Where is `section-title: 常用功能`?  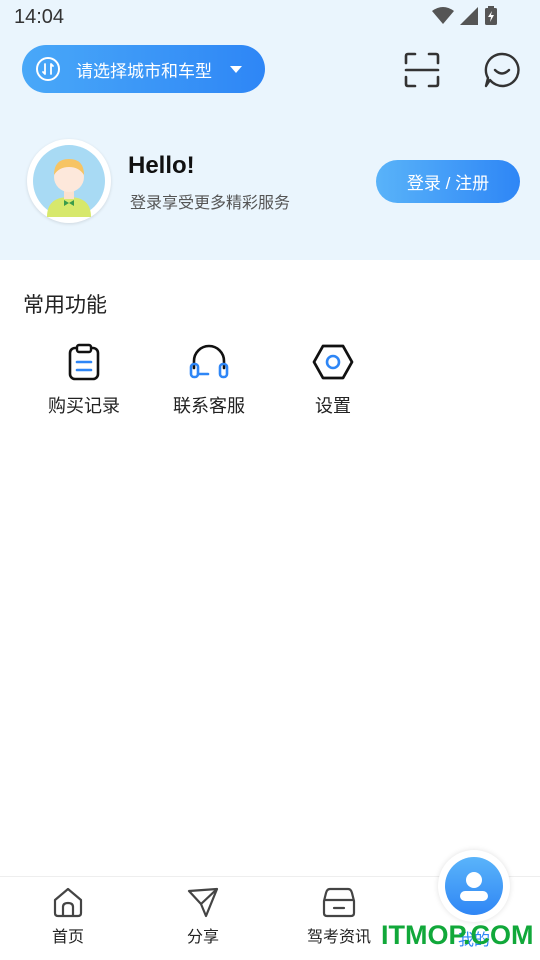
section-title: 常用功能 is located at coordinates (65, 305).